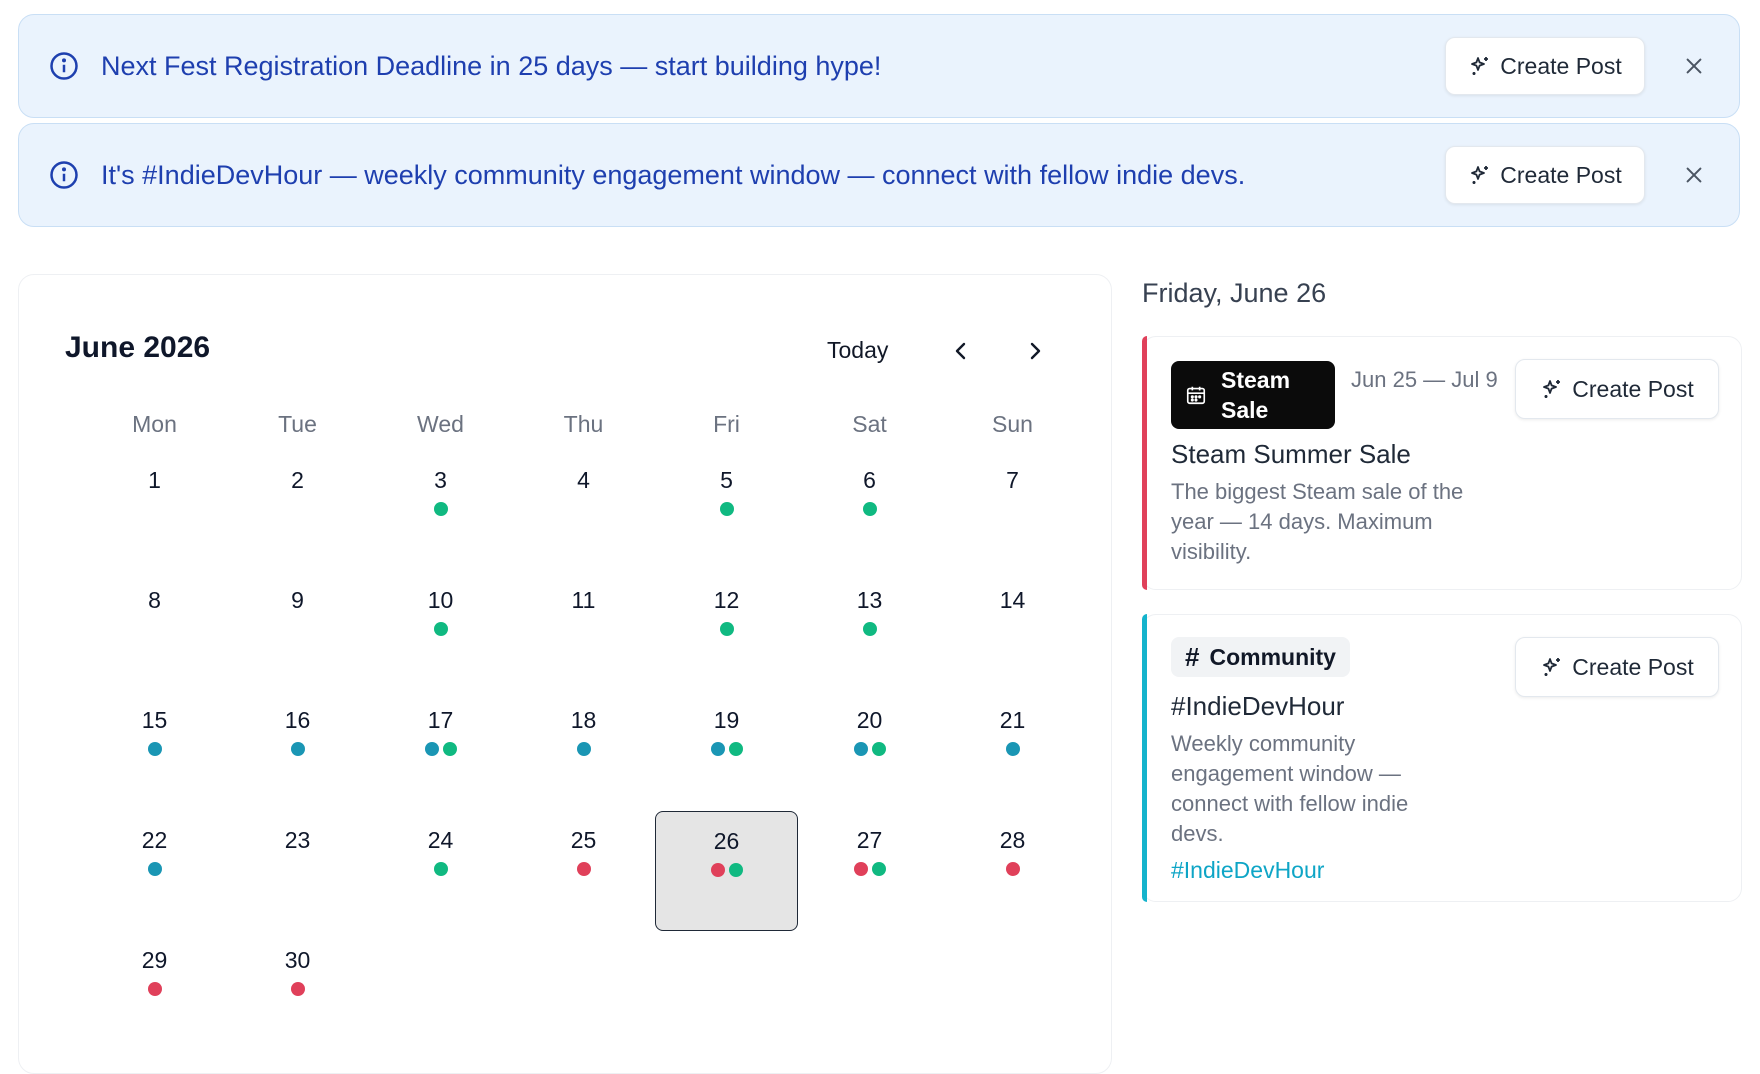  Describe the element at coordinates (726, 841) in the screenshot. I see `day-number: 26` at that location.